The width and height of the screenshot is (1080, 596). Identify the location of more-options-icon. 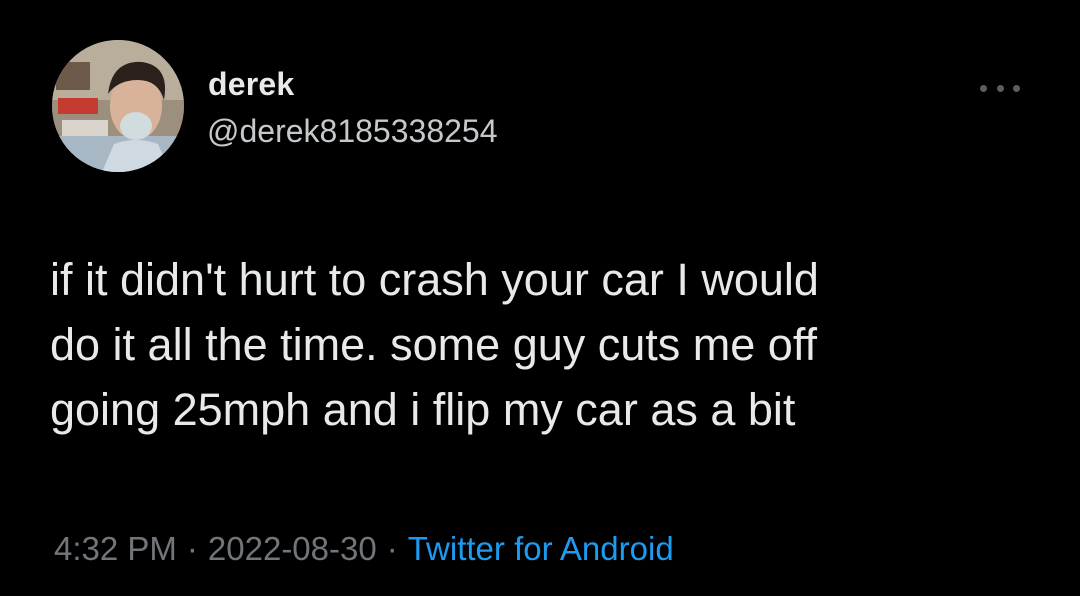
(1000, 88).